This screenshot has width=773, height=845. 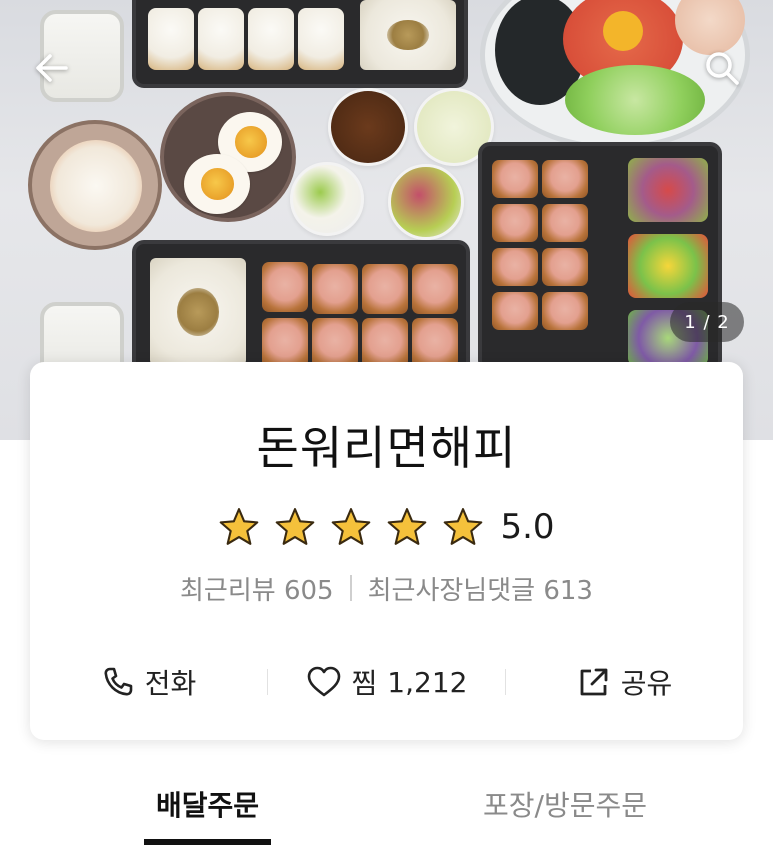 I want to click on share-icon, so click(x=594, y=682).